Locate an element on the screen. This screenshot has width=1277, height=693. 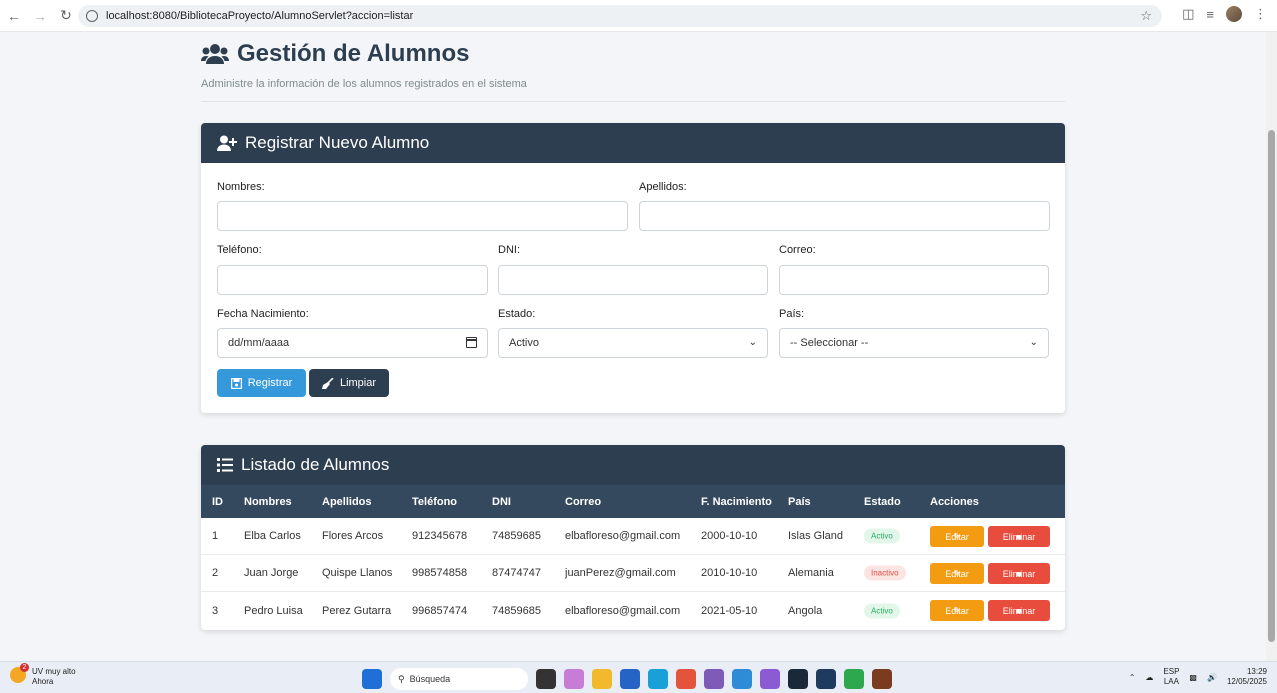
list-icon is located at coordinates (225, 465).